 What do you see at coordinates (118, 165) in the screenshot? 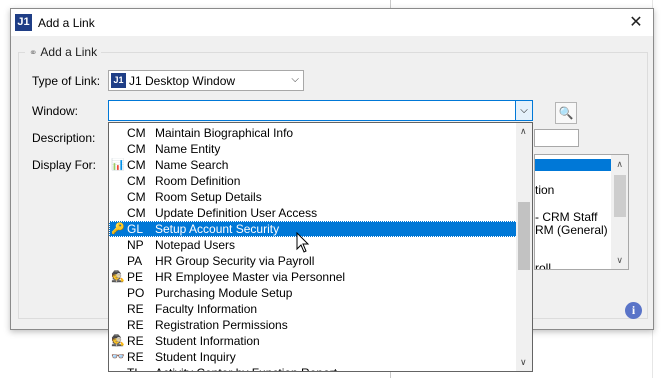
I see `person-chart-icon: 📊` at bounding box center [118, 165].